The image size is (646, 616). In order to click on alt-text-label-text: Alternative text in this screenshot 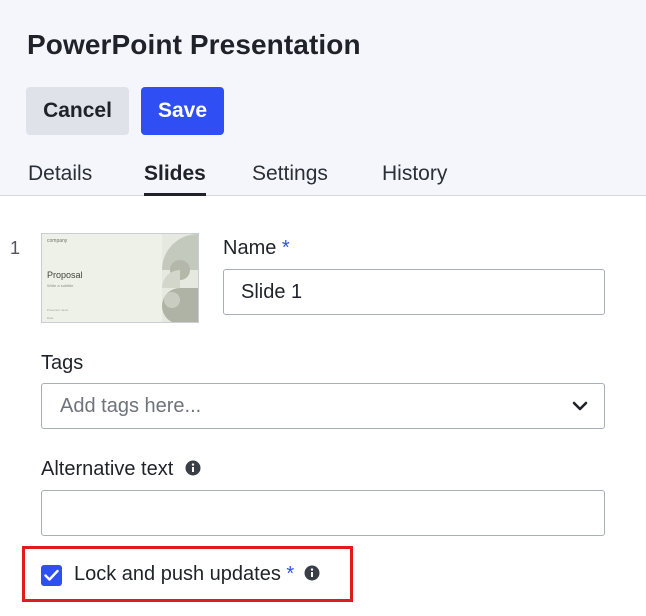, I will do `click(107, 469)`.